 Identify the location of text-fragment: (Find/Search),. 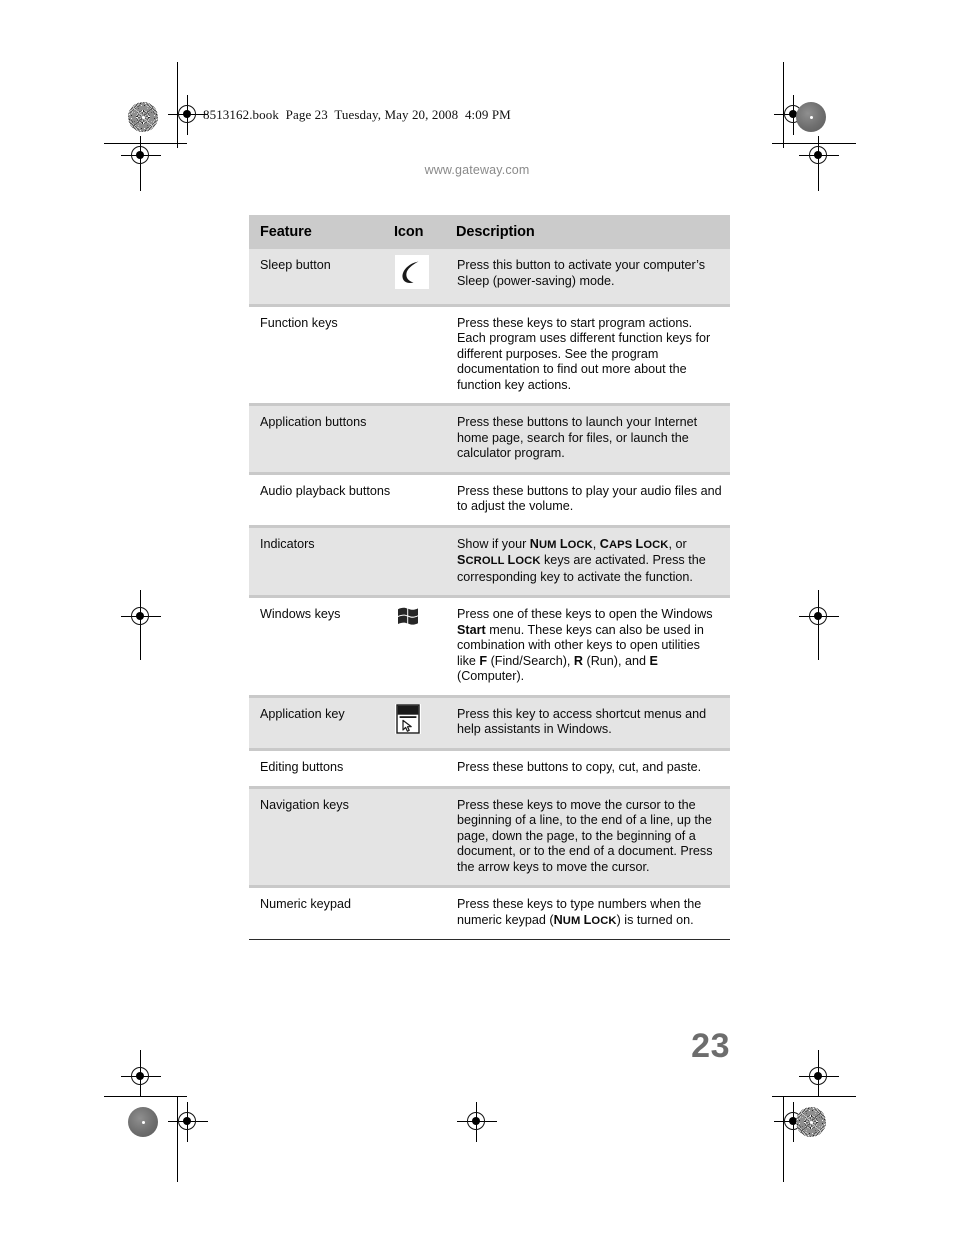
(530, 660).